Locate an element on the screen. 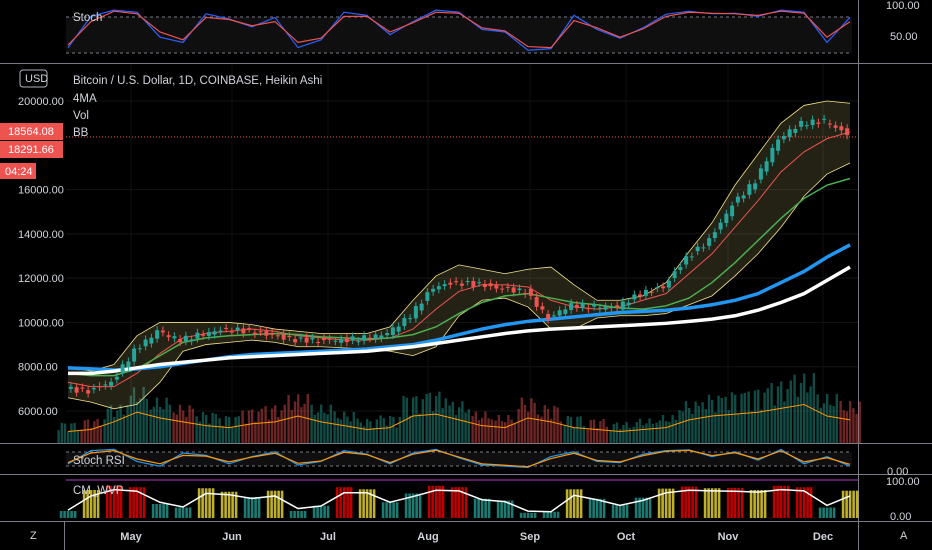  timezone-button: Z is located at coordinates (33, 536).